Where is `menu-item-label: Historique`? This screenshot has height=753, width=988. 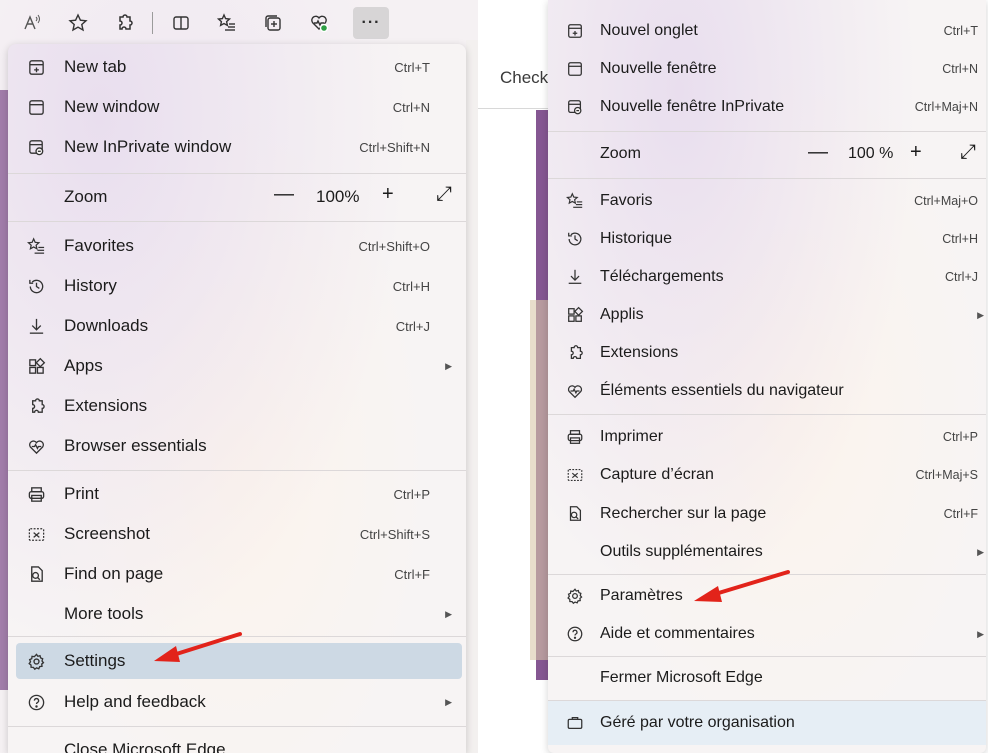
menu-item-label: Historique is located at coordinates (636, 238).